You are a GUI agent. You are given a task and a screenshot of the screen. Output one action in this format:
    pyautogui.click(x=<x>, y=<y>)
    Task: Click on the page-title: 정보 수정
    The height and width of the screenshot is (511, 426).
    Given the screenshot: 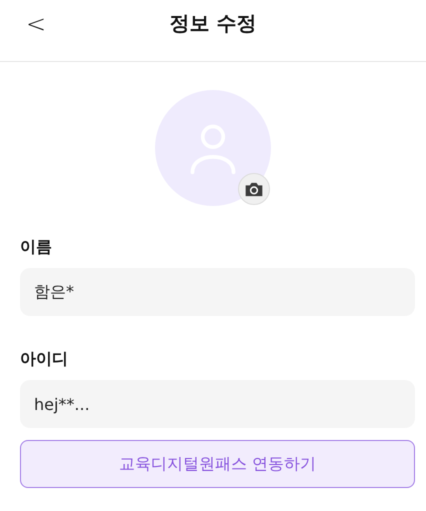 What is the action you would take?
    pyautogui.click(x=213, y=23)
    